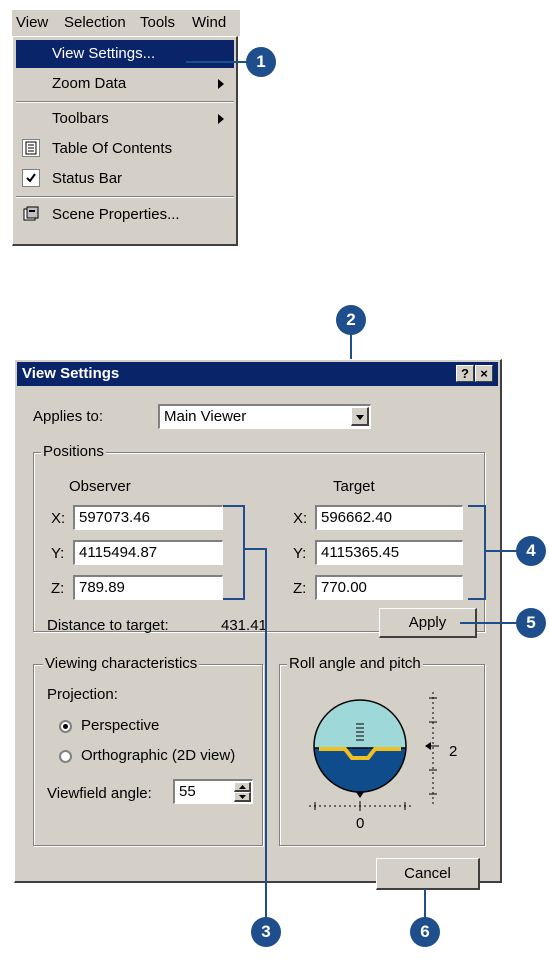  I want to click on menu-item-table-of-contents: Table Of Contents, so click(125, 149).